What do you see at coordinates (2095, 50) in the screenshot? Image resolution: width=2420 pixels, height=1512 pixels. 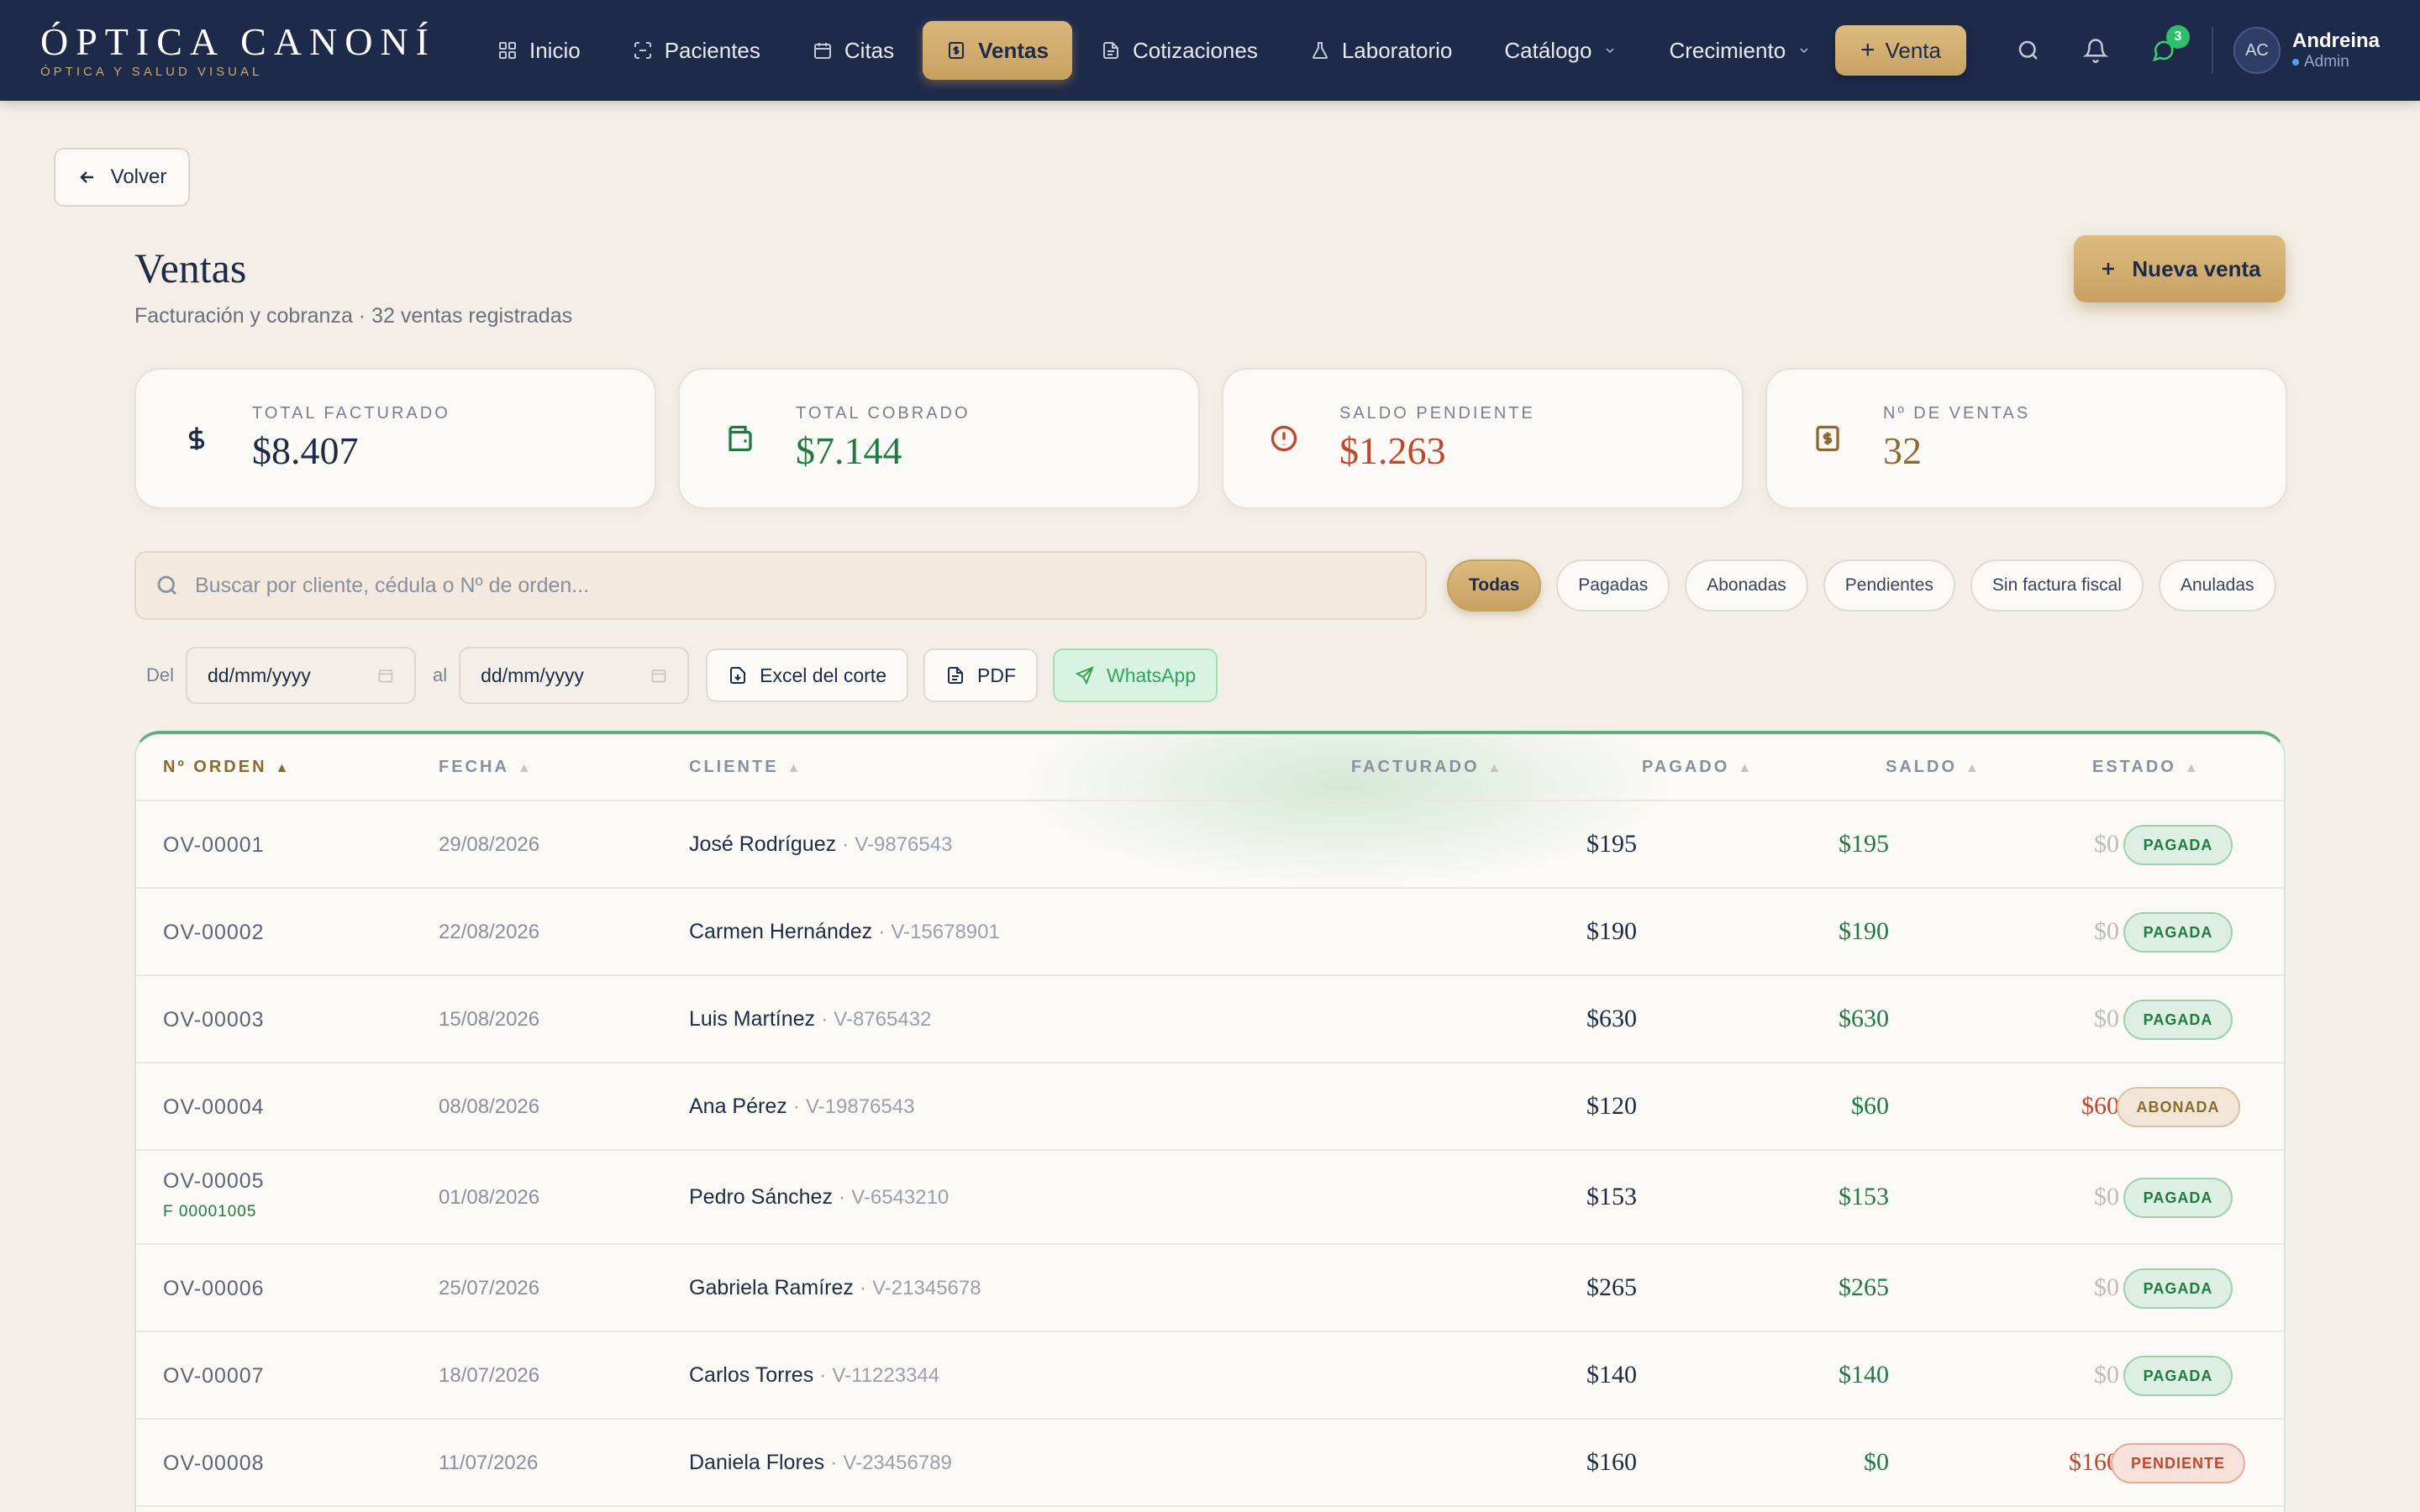 I see `notifications-button` at bounding box center [2095, 50].